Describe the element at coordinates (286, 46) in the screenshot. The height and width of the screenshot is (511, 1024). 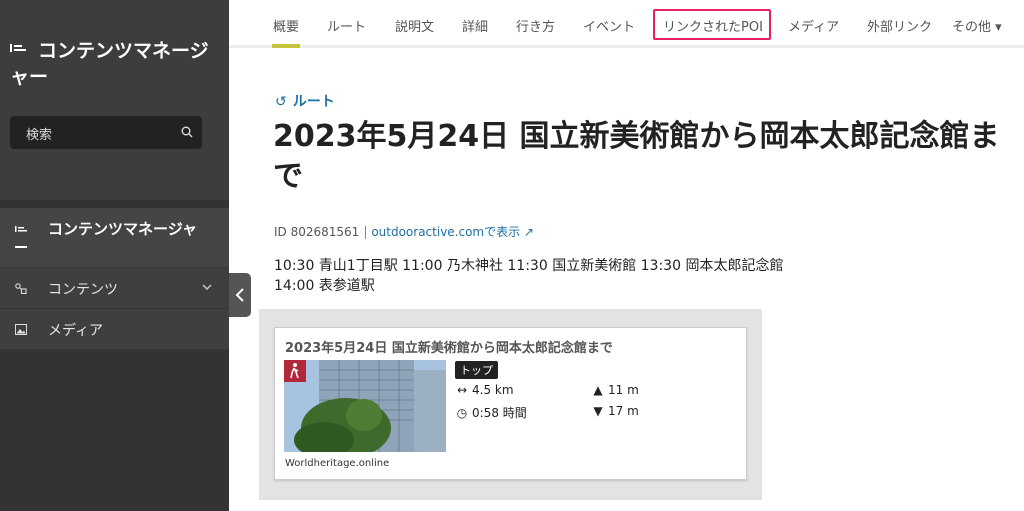
I see `active-tab-indicator` at that location.